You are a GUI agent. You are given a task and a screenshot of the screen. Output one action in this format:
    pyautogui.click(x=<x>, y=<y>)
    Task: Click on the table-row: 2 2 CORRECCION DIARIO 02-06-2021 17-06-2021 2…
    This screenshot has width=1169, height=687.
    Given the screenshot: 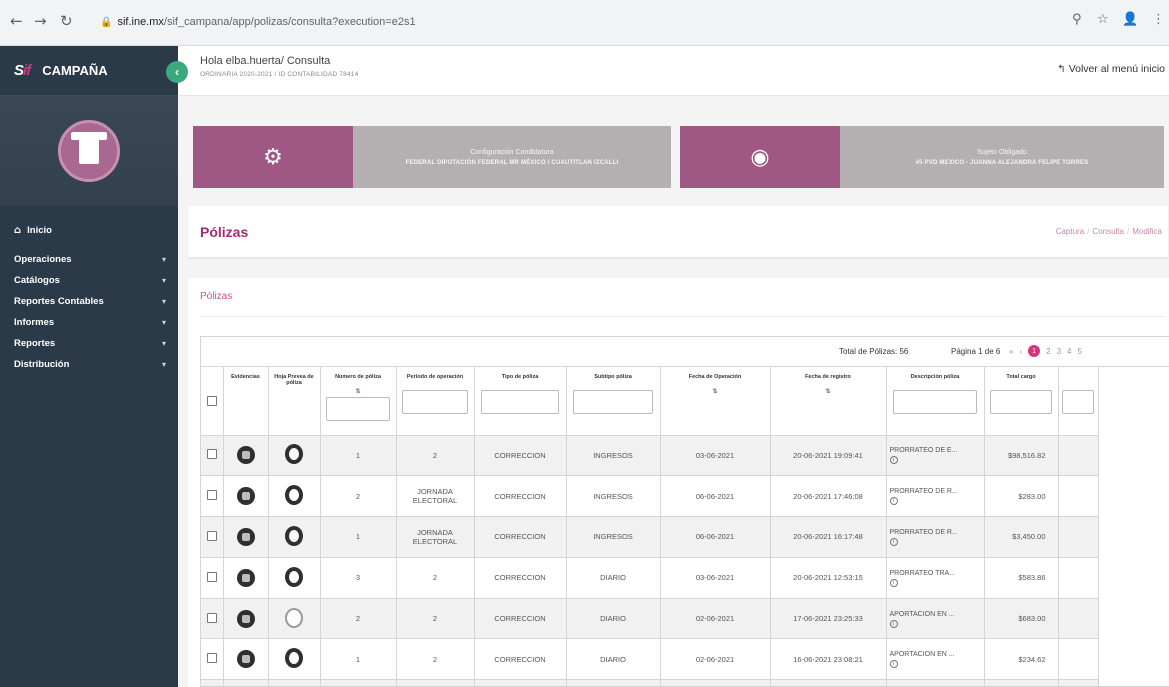 What is the action you would take?
    pyautogui.click(x=650, y=619)
    